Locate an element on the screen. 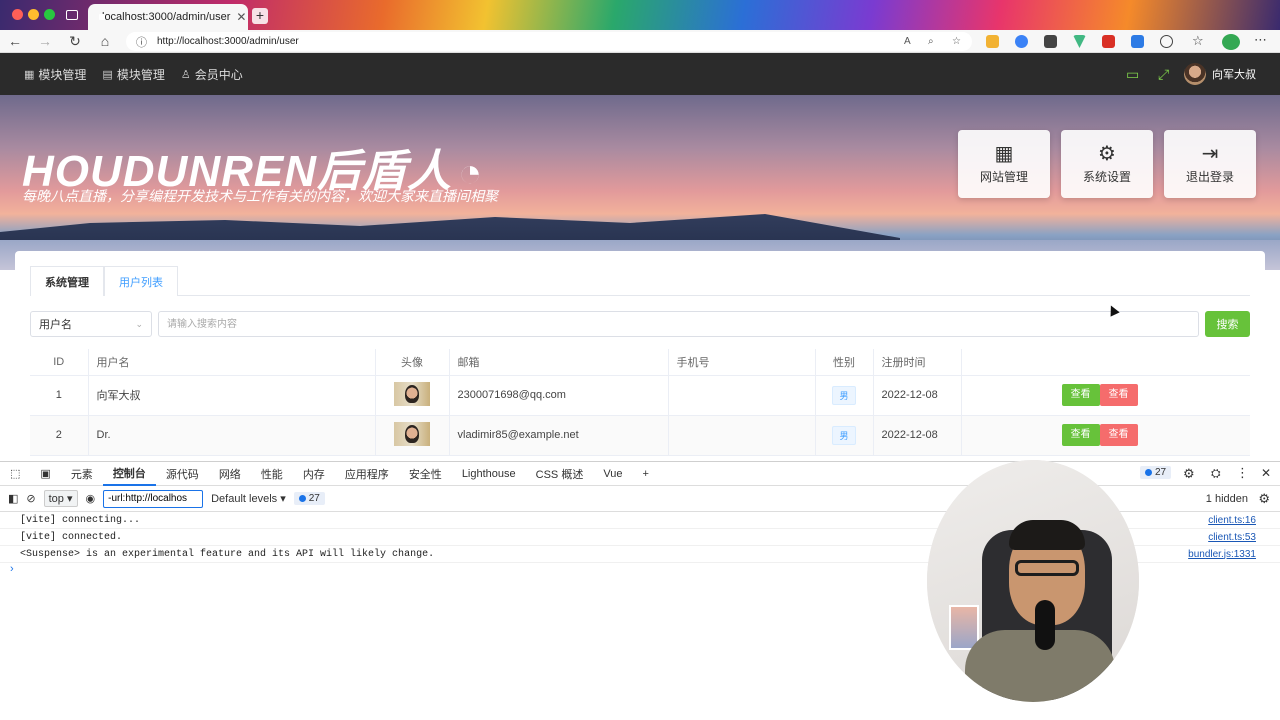  settings-gear-icon: ⚙ is located at coordinates (1189, 474).